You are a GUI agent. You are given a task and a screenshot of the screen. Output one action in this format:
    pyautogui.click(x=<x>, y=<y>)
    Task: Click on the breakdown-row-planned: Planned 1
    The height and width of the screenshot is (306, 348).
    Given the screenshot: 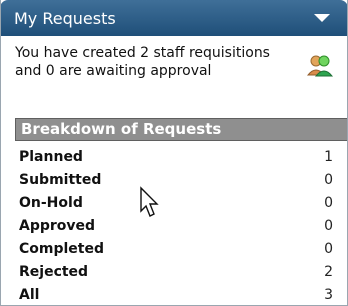 What is the action you would take?
    pyautogui.click(x=176, y=156)
    